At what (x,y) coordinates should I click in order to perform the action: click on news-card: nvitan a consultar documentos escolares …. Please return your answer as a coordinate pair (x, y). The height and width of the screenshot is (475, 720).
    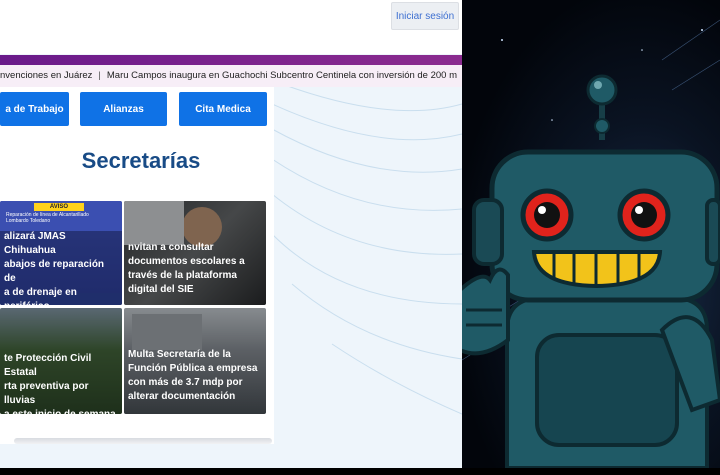
    Looking at the image, I should click on (195, 253).